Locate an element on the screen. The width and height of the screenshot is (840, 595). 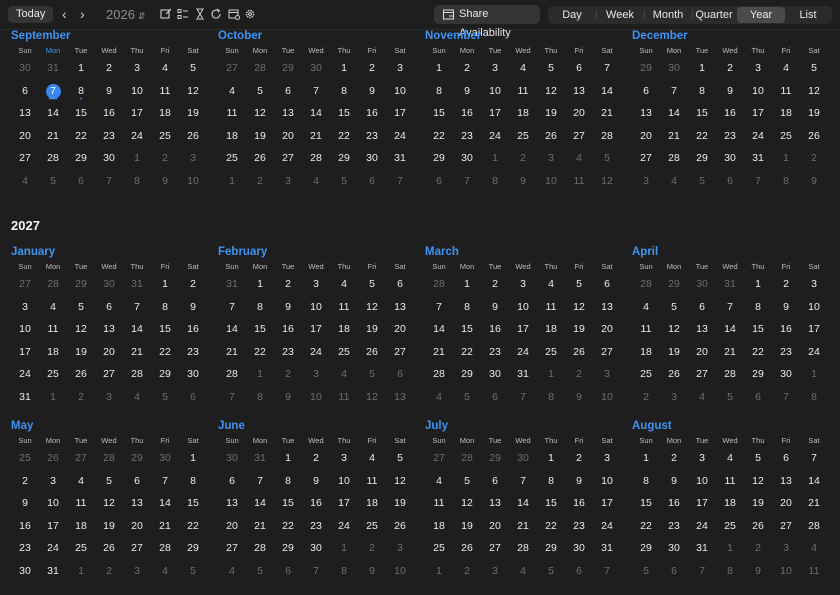
year-selector: 2026 ⇵ is located at coordinates (125, 15).